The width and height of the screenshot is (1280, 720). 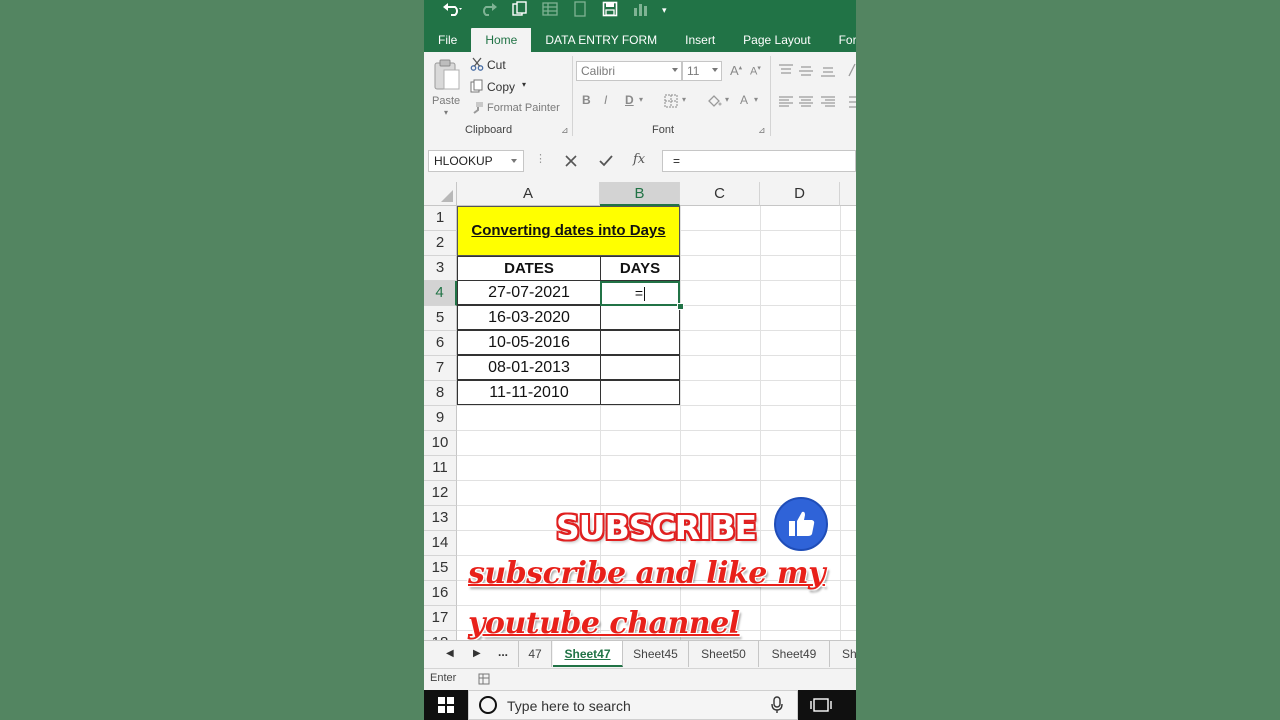 I want to click on sheet-tab: Sh, so click(x=843, y=654).